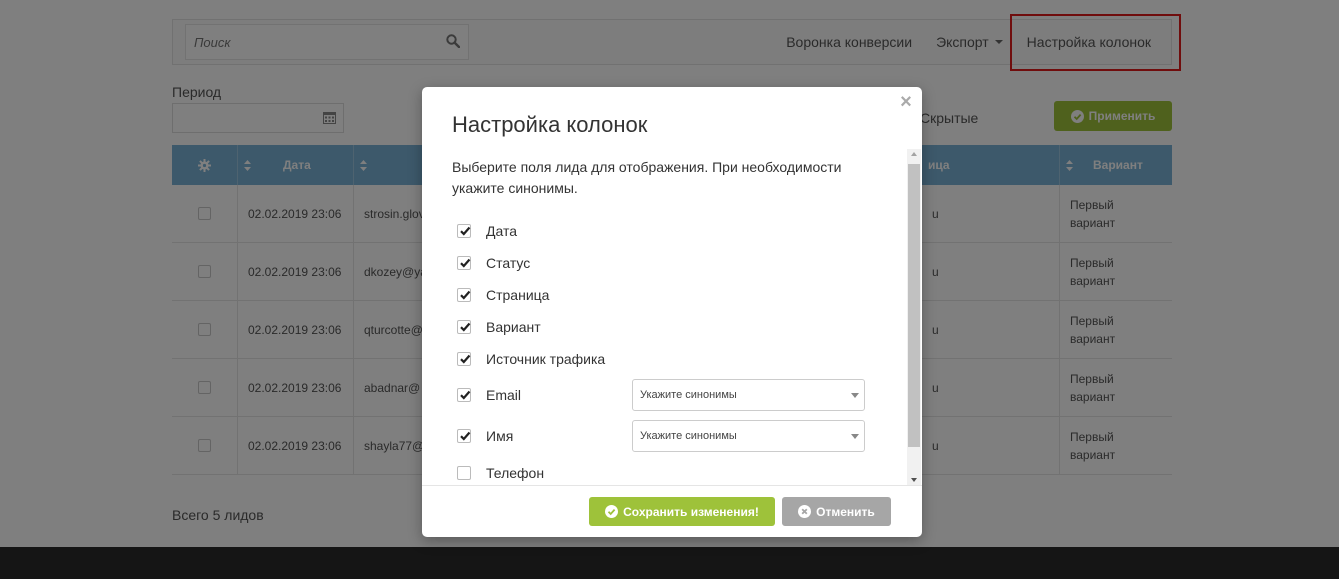  What do you see at coordinates (612, 511) in the screenshot?
I see `check-circle-icon` at bounding box center [612, 511].